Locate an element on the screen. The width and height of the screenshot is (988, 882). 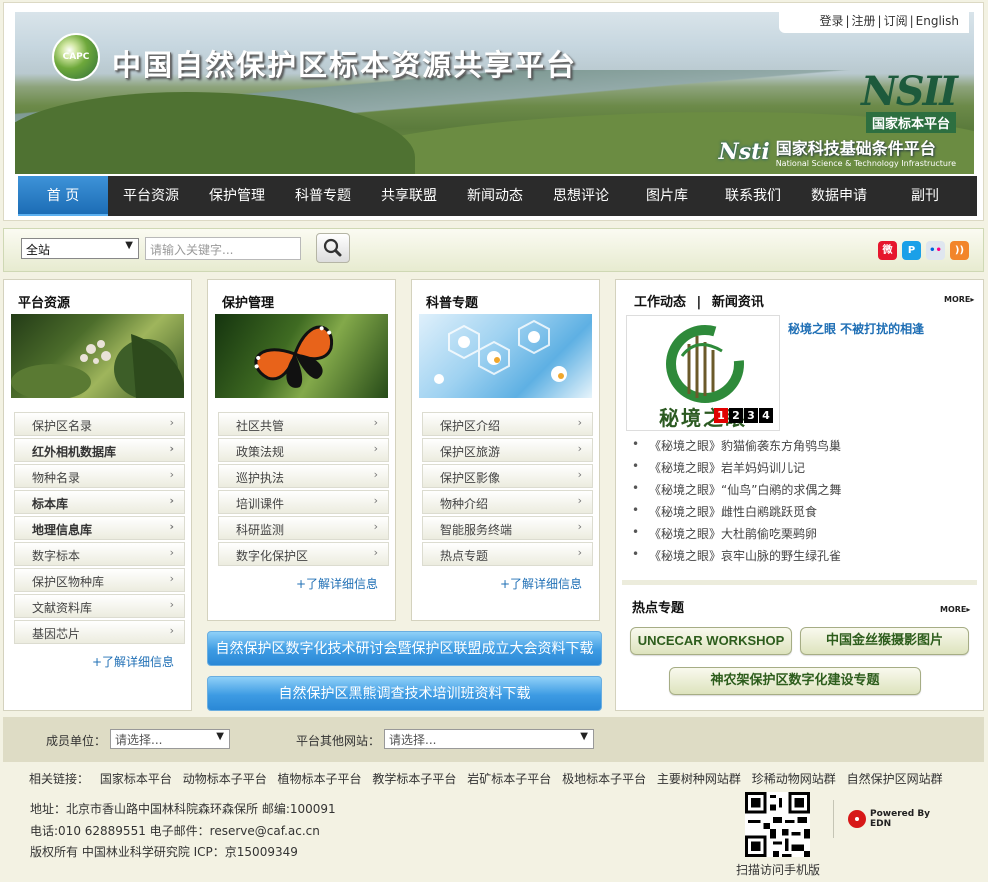
science-image is located at coordinates (505, 356).